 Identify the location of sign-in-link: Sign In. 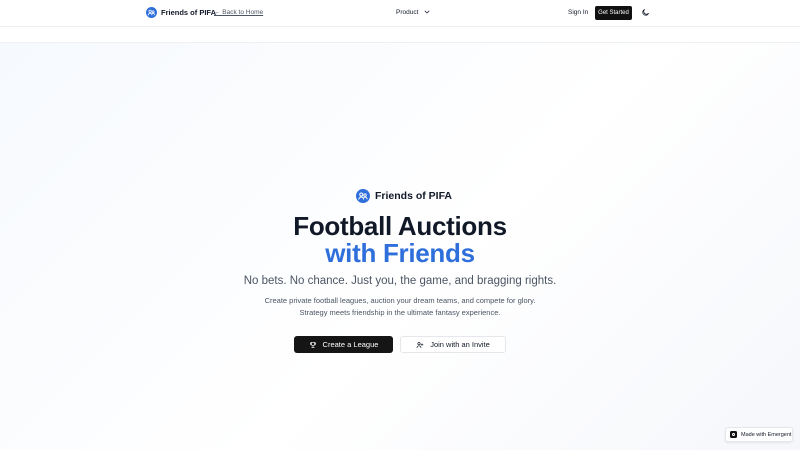
(578, 12).